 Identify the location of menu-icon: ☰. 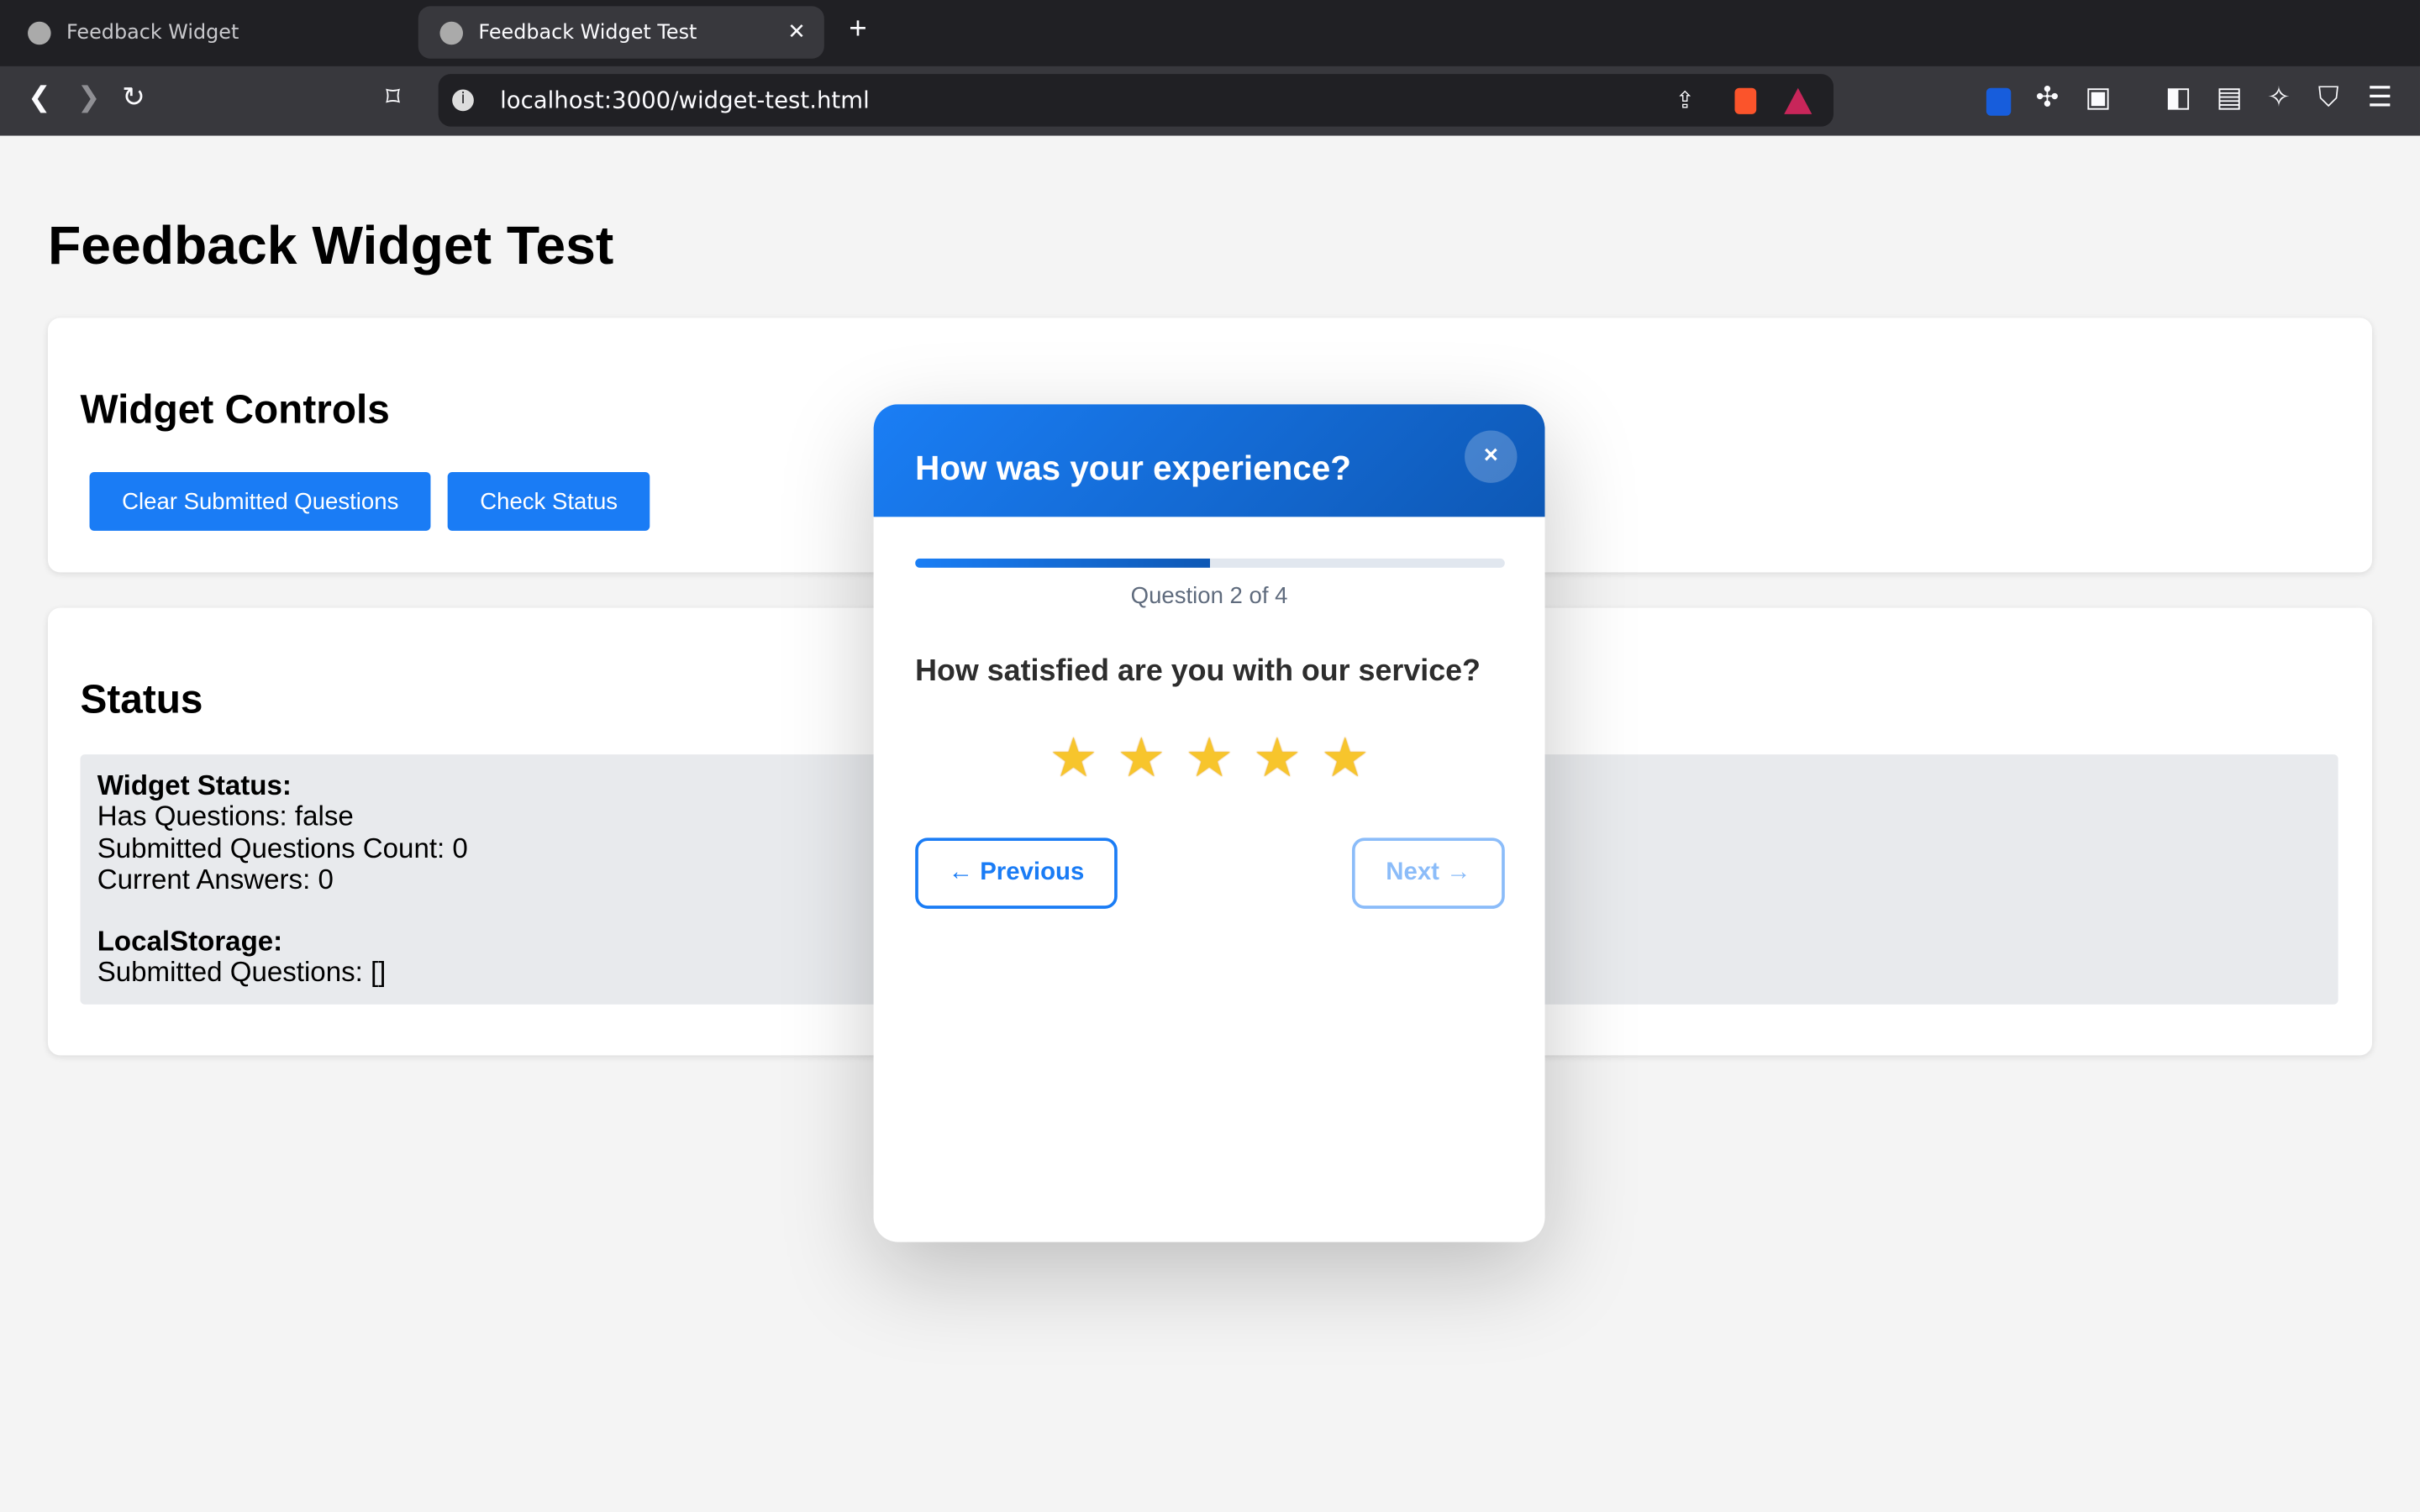
(2381, 97).